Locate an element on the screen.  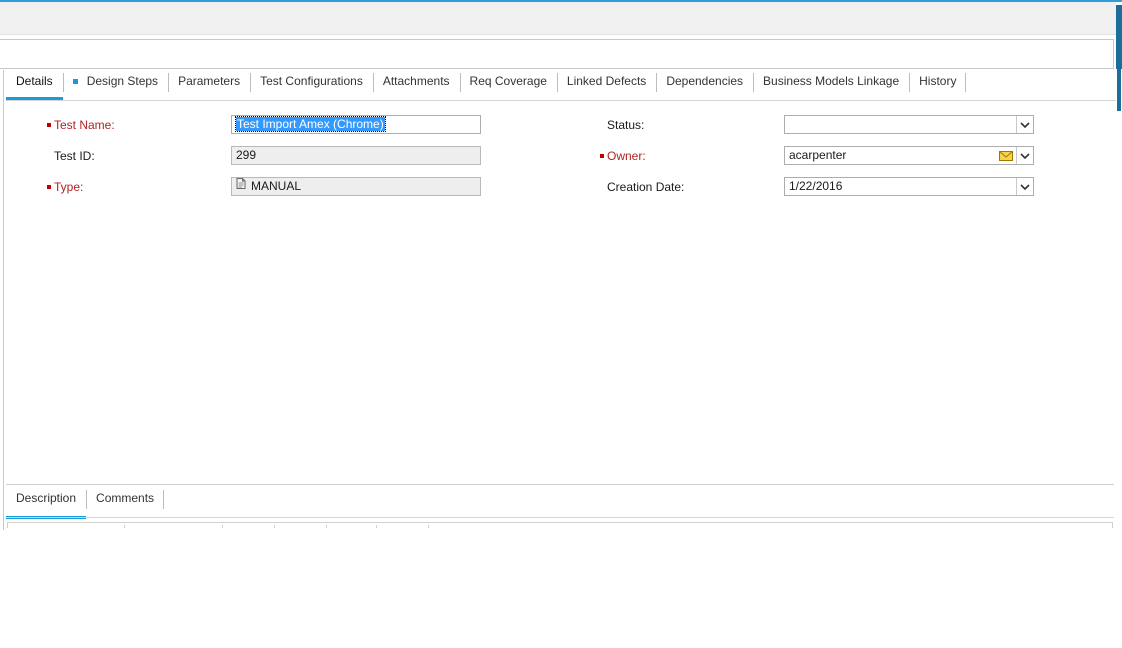
tab-label: Details is located at coordinates (34, 81).